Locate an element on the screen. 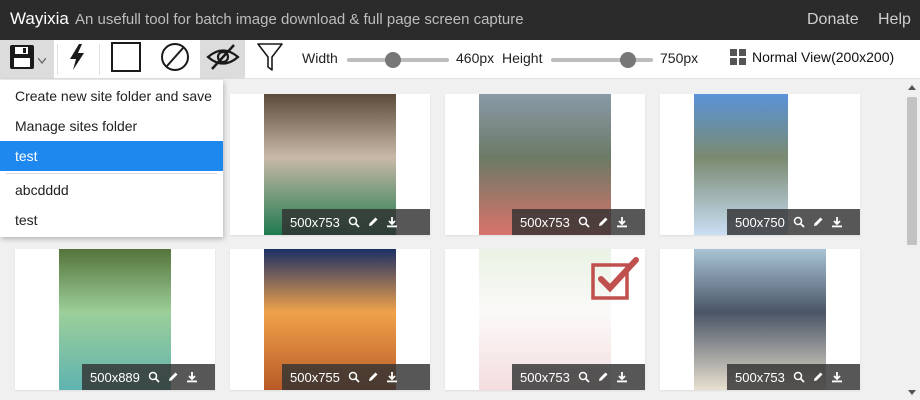 The height and width of the screenshot is (400, 920). menu-item-create-folder: Create new site folder and save is located at coordinates (111, 96).